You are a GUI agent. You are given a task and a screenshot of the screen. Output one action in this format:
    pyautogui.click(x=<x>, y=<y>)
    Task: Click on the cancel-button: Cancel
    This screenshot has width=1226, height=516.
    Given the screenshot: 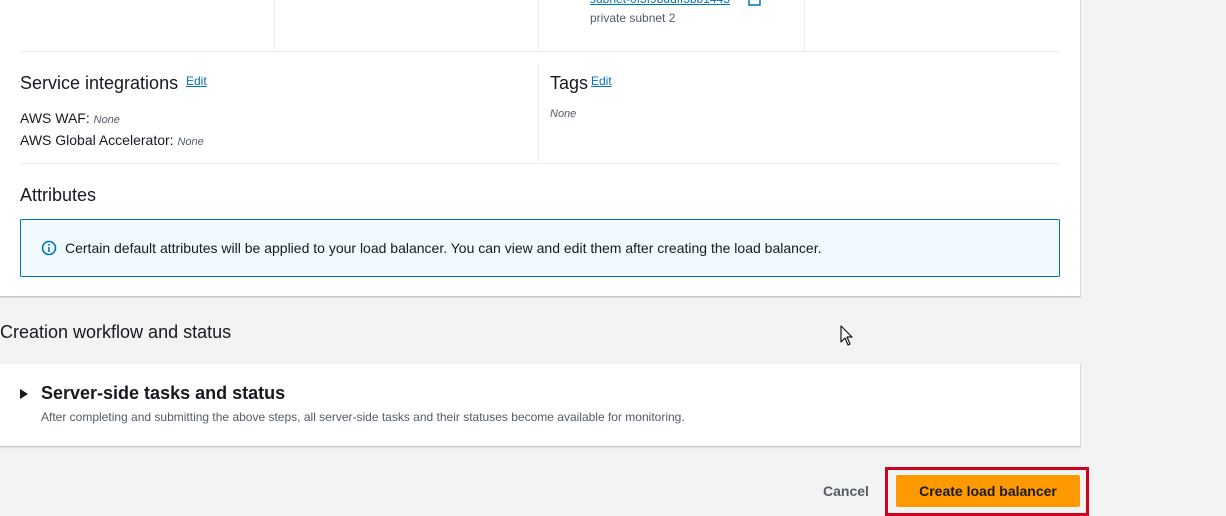 What is the action you would take?
    pyautogui.click(x=846, y=491)
    